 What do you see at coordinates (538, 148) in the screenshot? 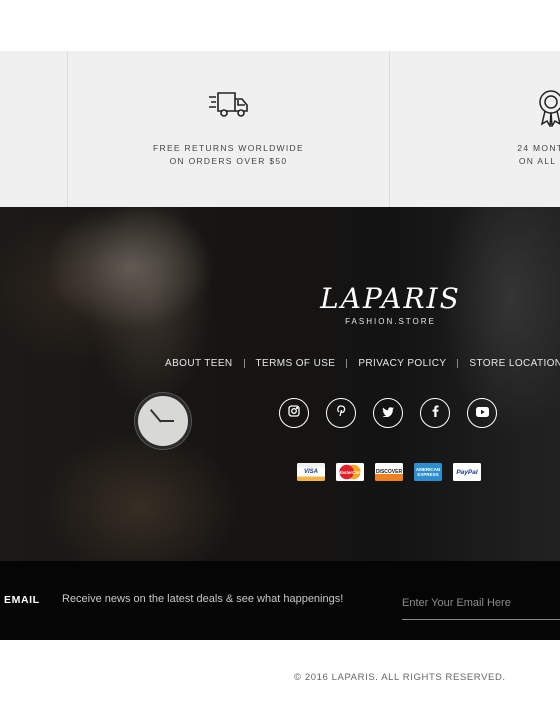
I see `feature-line: 24 MONTH W` at bounding box center [538, 148].